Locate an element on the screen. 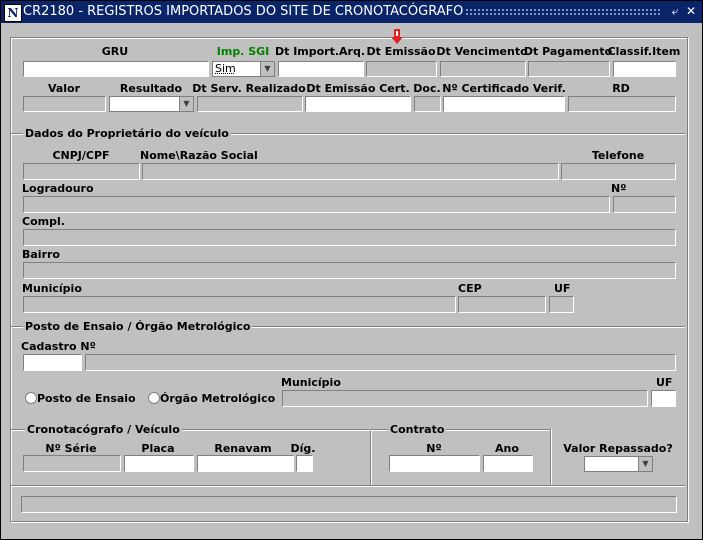  restore-icon: ⤶ is located at coordinates (675, 11).